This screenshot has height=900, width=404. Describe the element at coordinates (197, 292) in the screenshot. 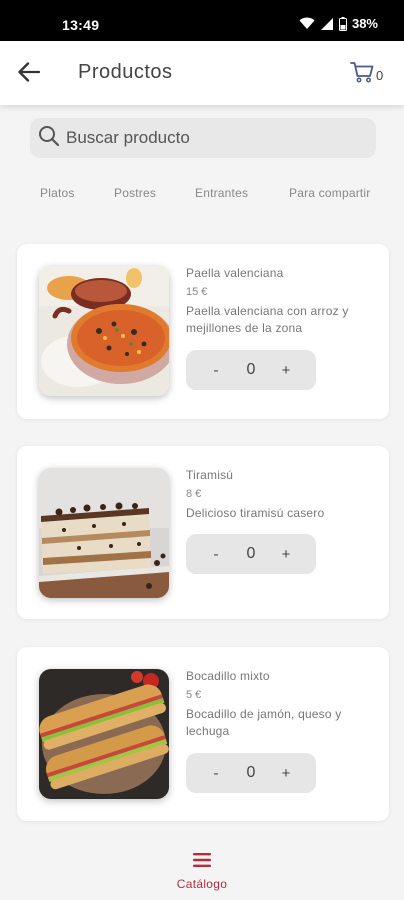

I see `product-price: 15 €` at that location.